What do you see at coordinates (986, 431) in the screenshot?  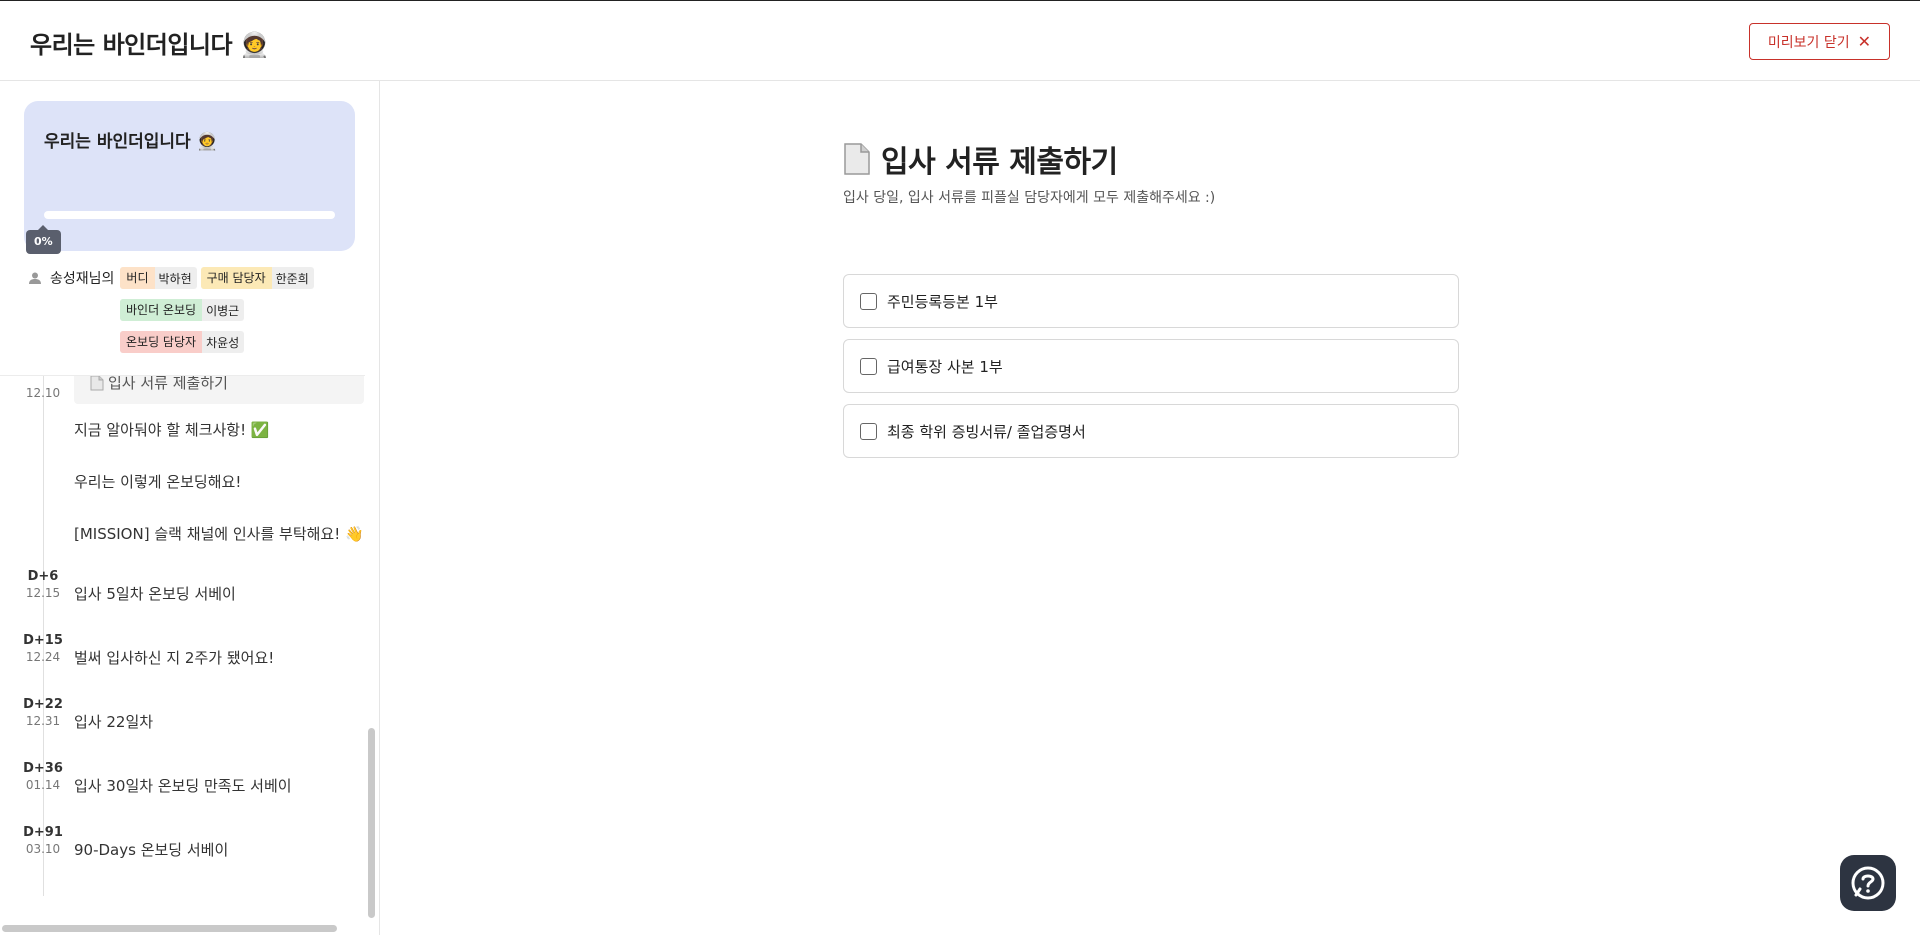 I see `checklist-label: 최종 학위 증빙서류/ 졸업증명서` at bounding box center [986, 431].